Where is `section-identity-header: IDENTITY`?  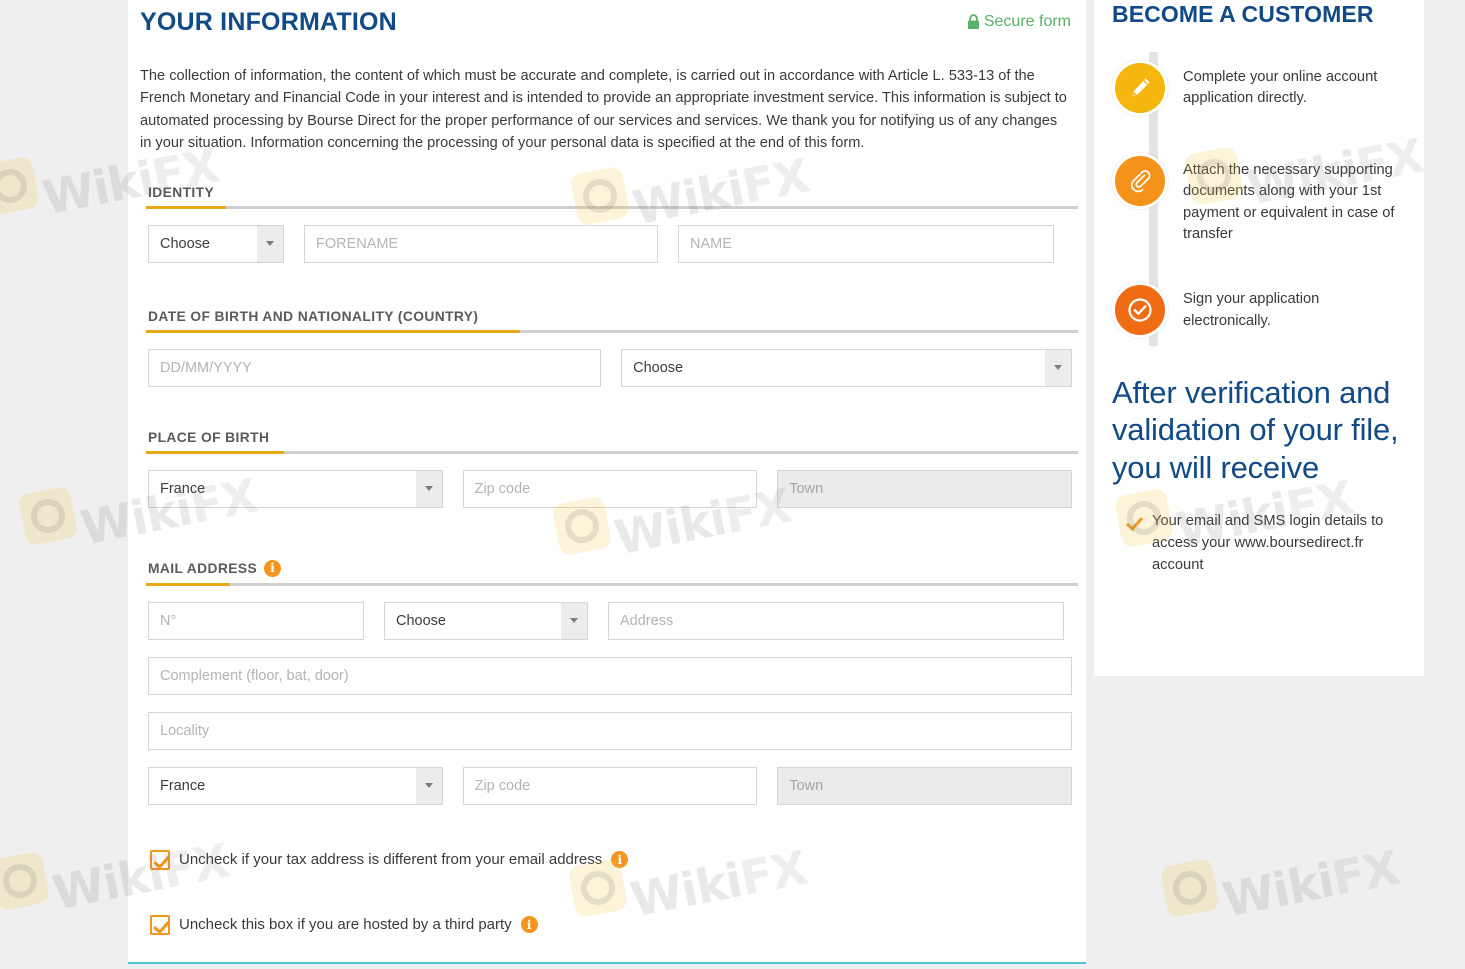
section-identity-header: IDENTITY is located at coordinates (606, 195).